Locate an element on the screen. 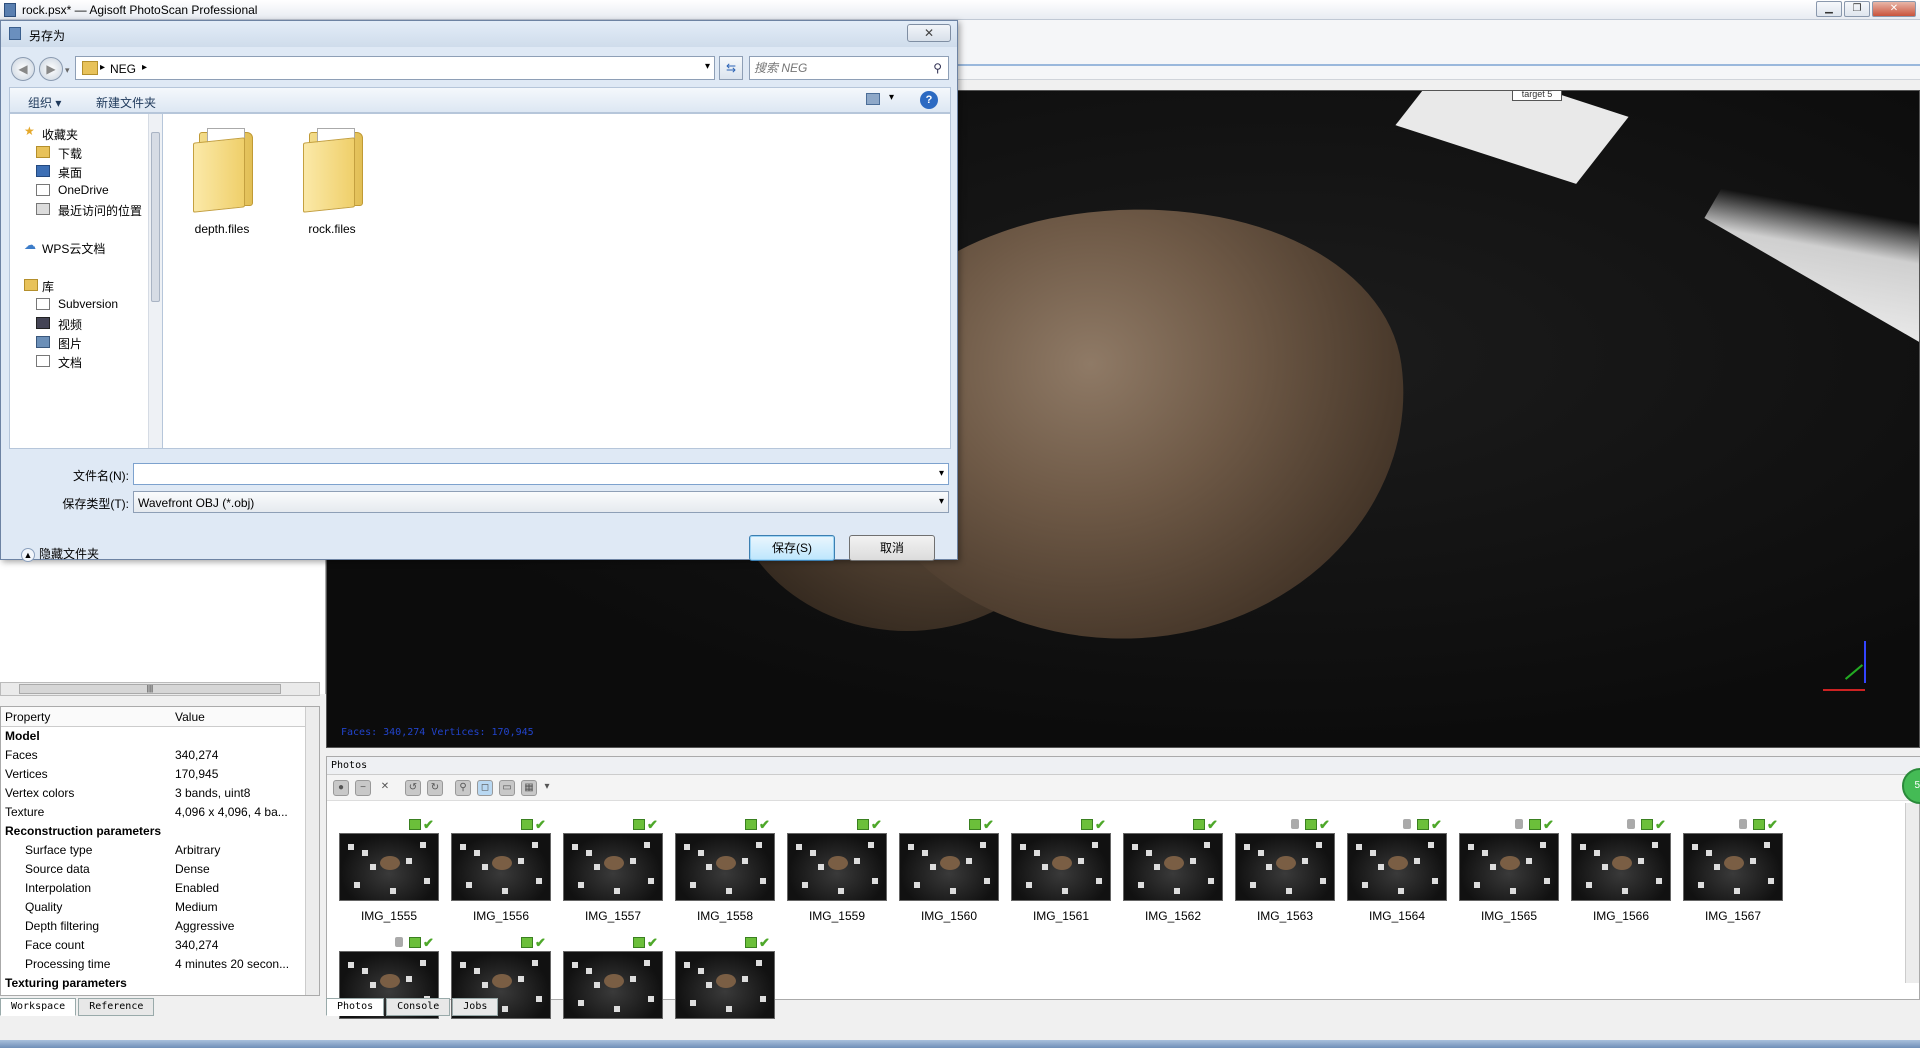 This screenshot has height=1048, width=1920. photo-thumbnail: ✔ IMG_1564 is located at coordinates (1397, 873).